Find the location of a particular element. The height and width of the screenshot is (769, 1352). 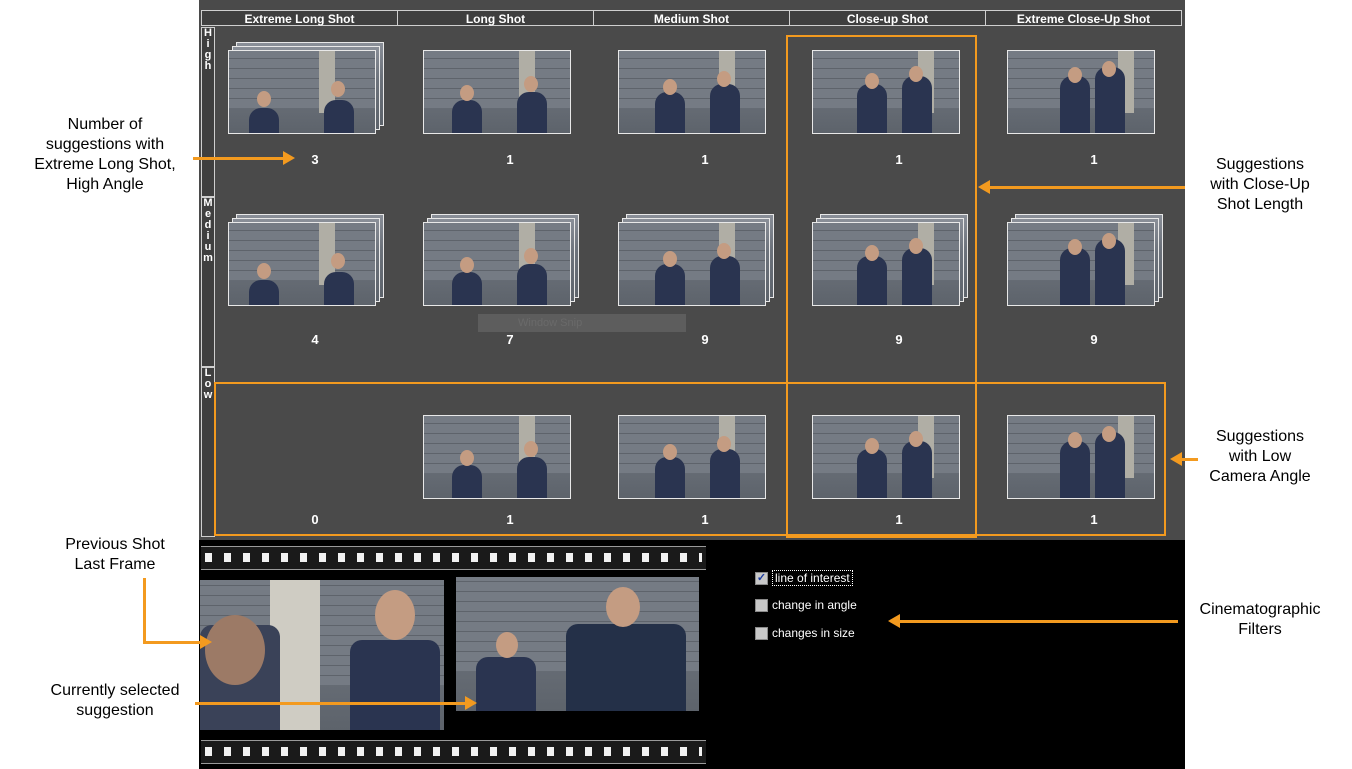

currently-selected-suggestion-frame is located at coordinates (577, 652).